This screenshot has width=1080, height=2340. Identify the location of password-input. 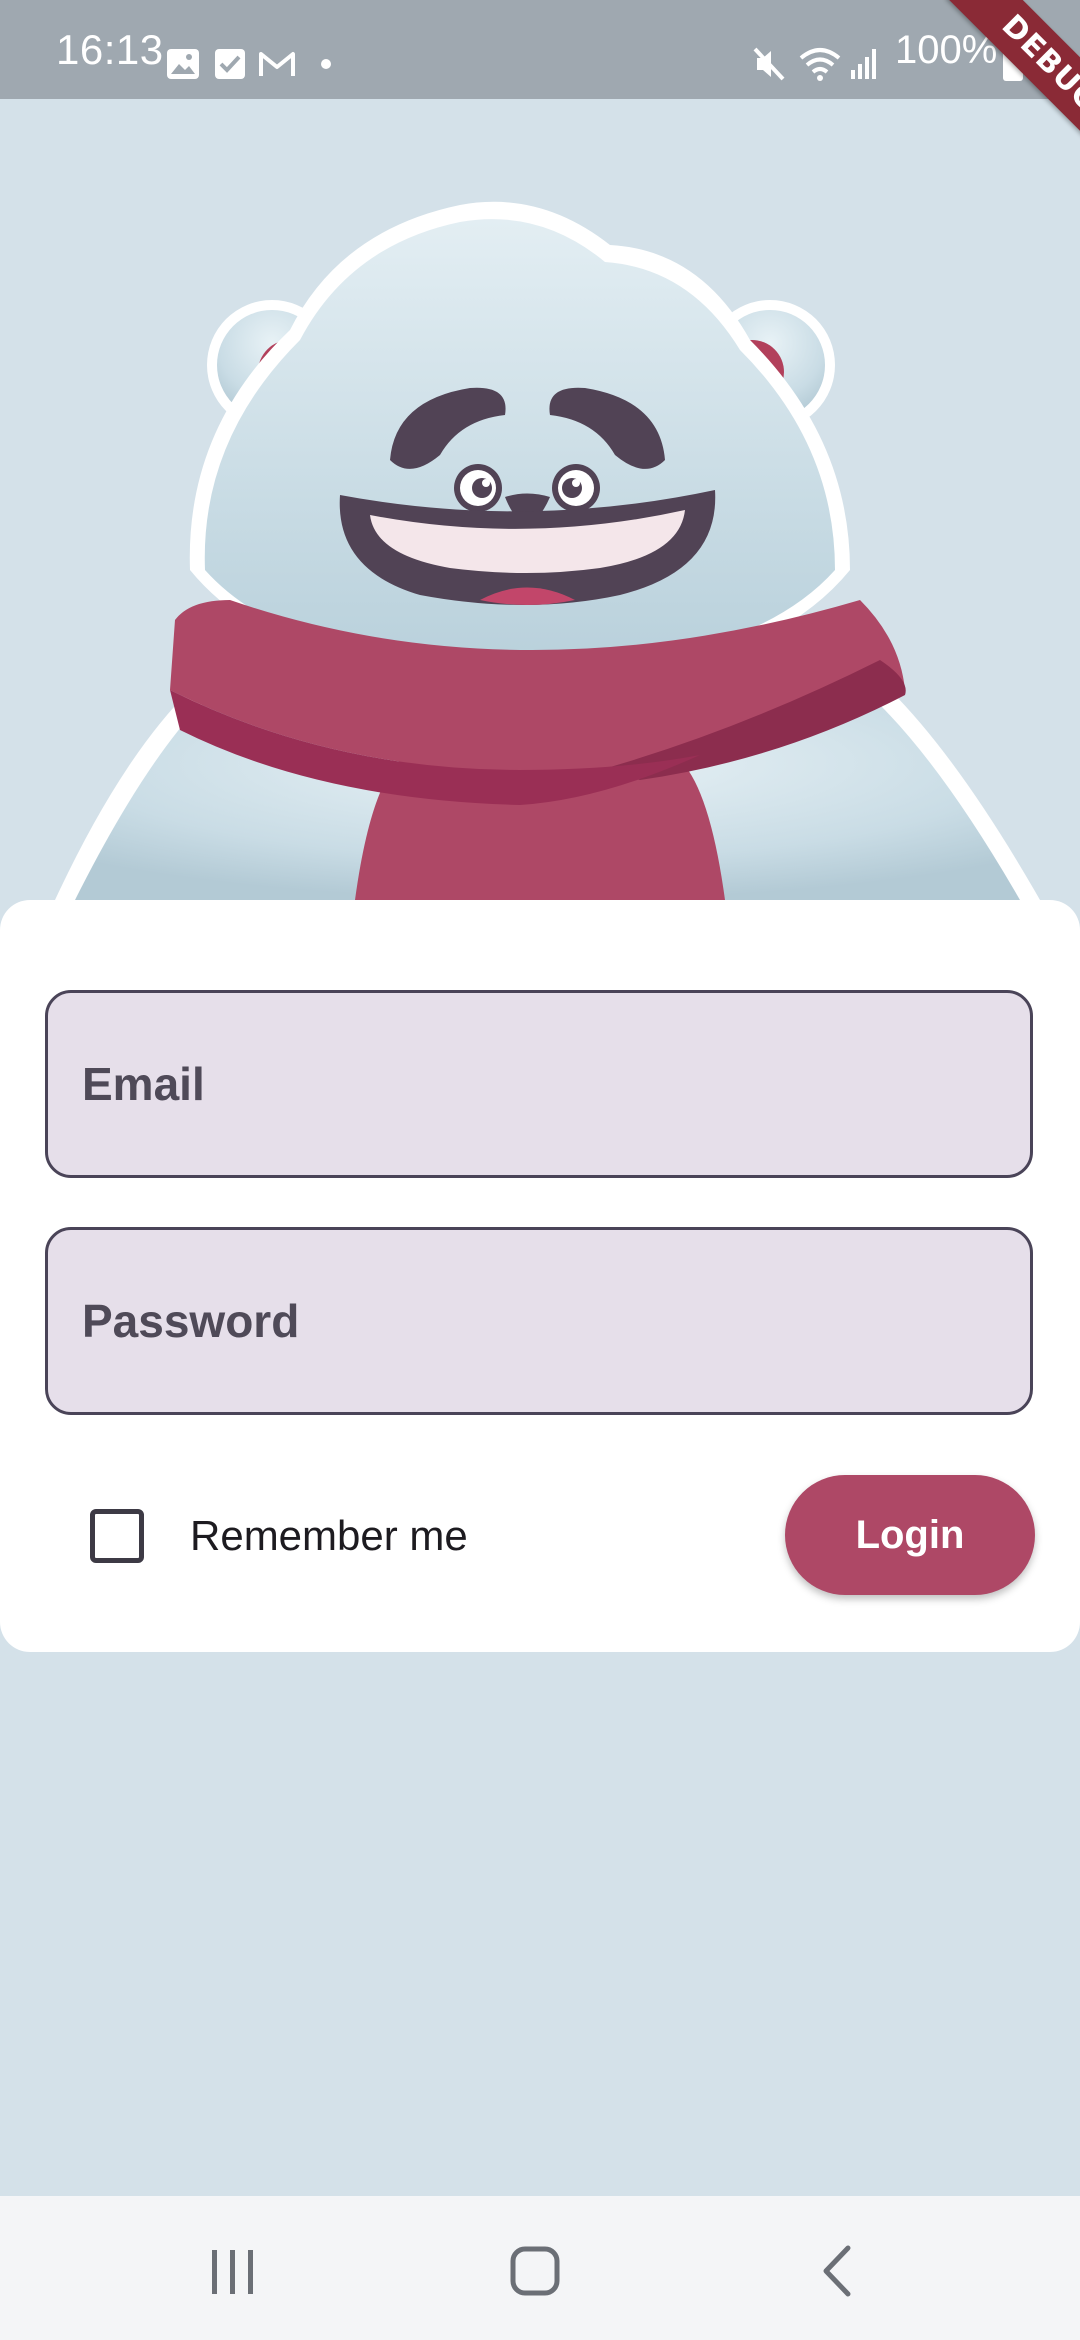
(539, 1321).